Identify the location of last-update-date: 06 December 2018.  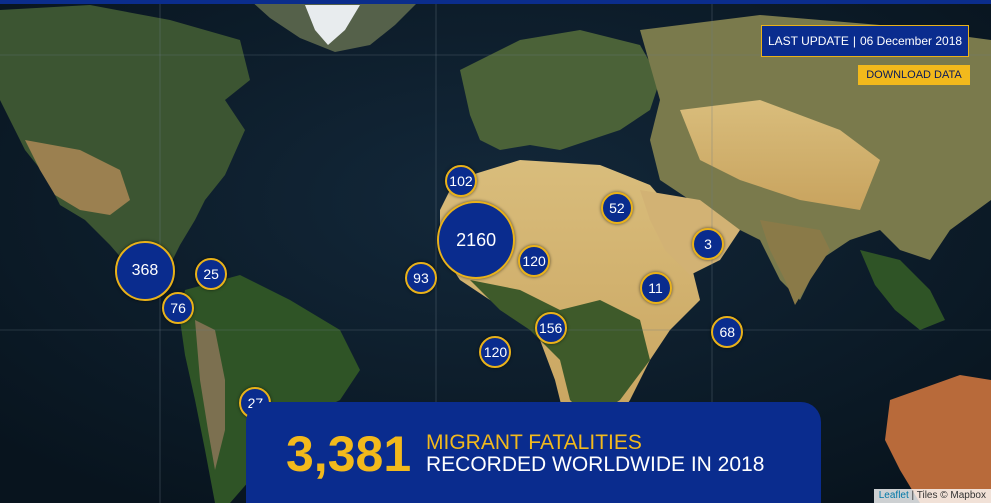
(911, 41).